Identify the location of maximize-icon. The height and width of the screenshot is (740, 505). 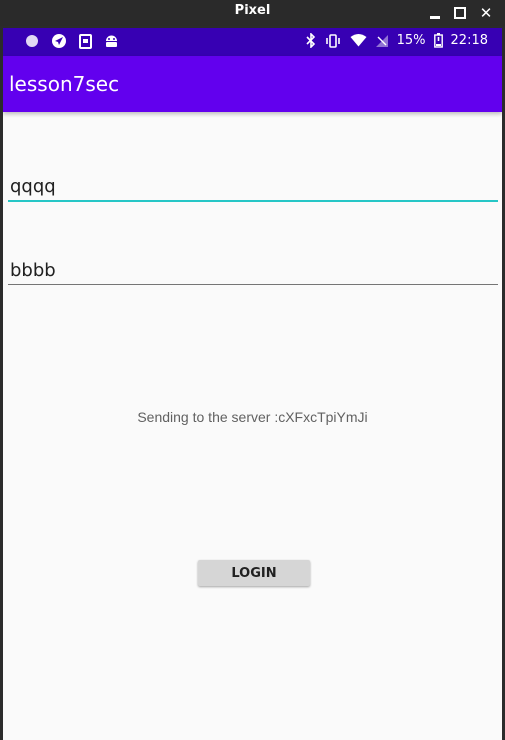
(460, 13).